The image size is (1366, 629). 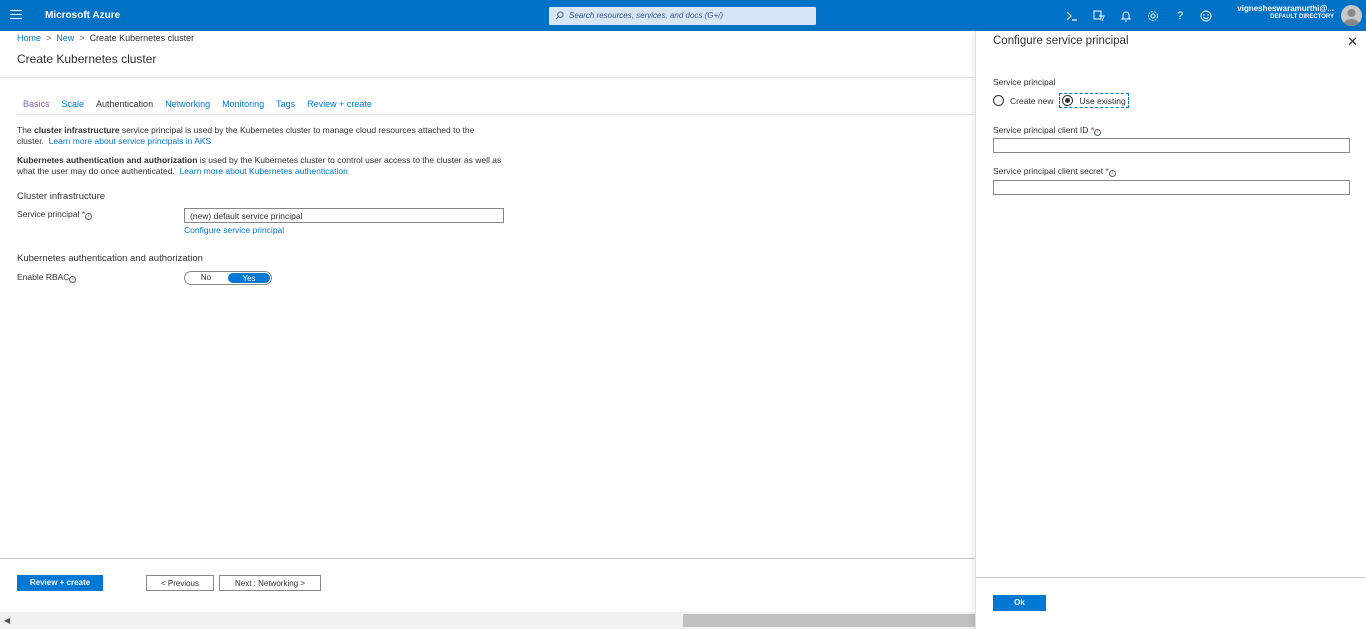 What do you see at coordinates (61, 196) in the screenshot?
I see `section-cluster-infrastructure: Cluster infrastructure` at bounding box center [61, 196].